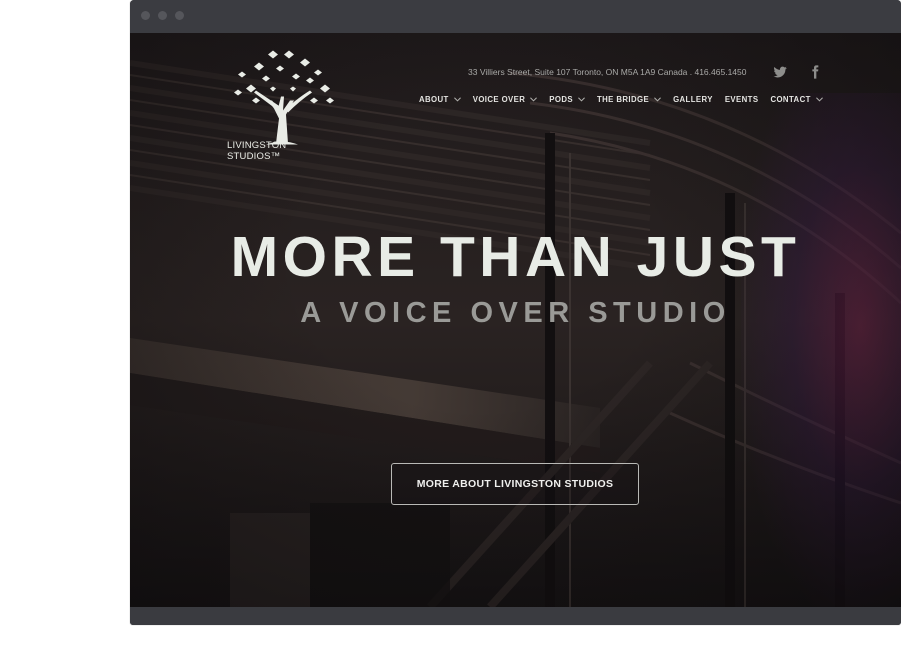 Image resolution: width=901 pixels, height=650 pixels. I want to click on nav-item-contact: CONTACT, so click(796, 99).